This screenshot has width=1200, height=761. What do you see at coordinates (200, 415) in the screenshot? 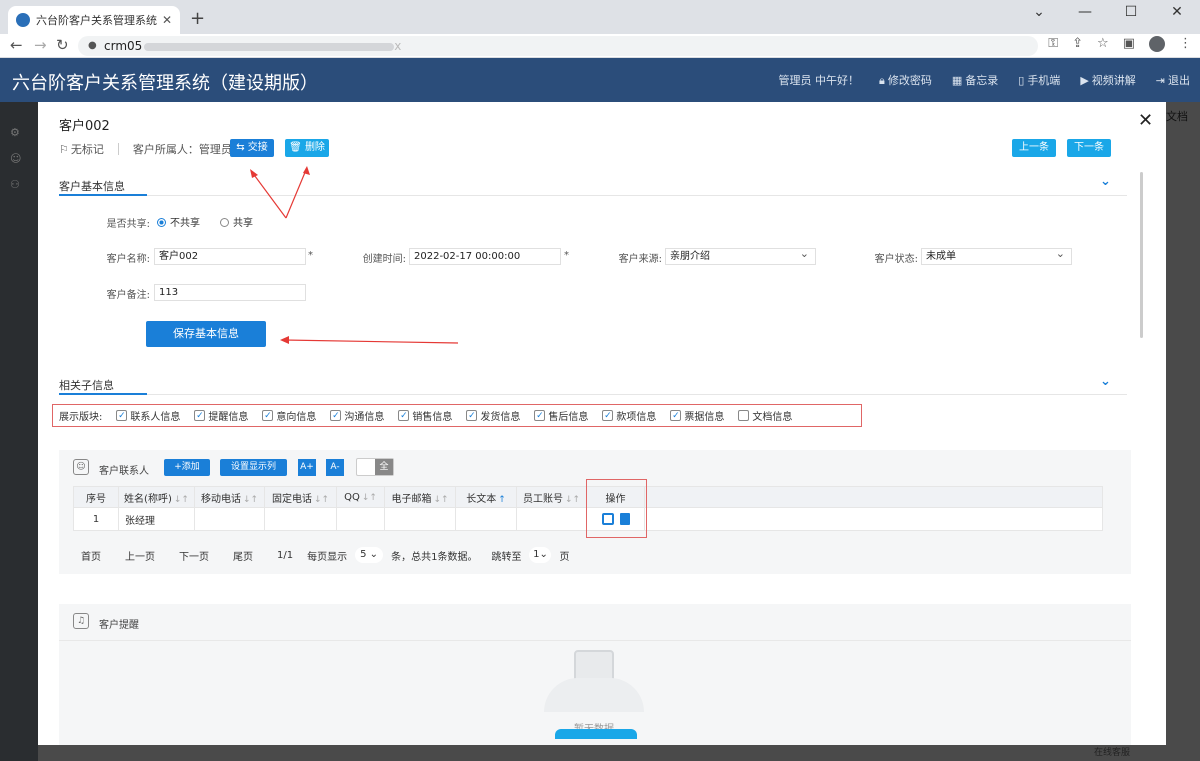
I see `block-reminder-checkbox: ✓` at bounding box center [200, 415].